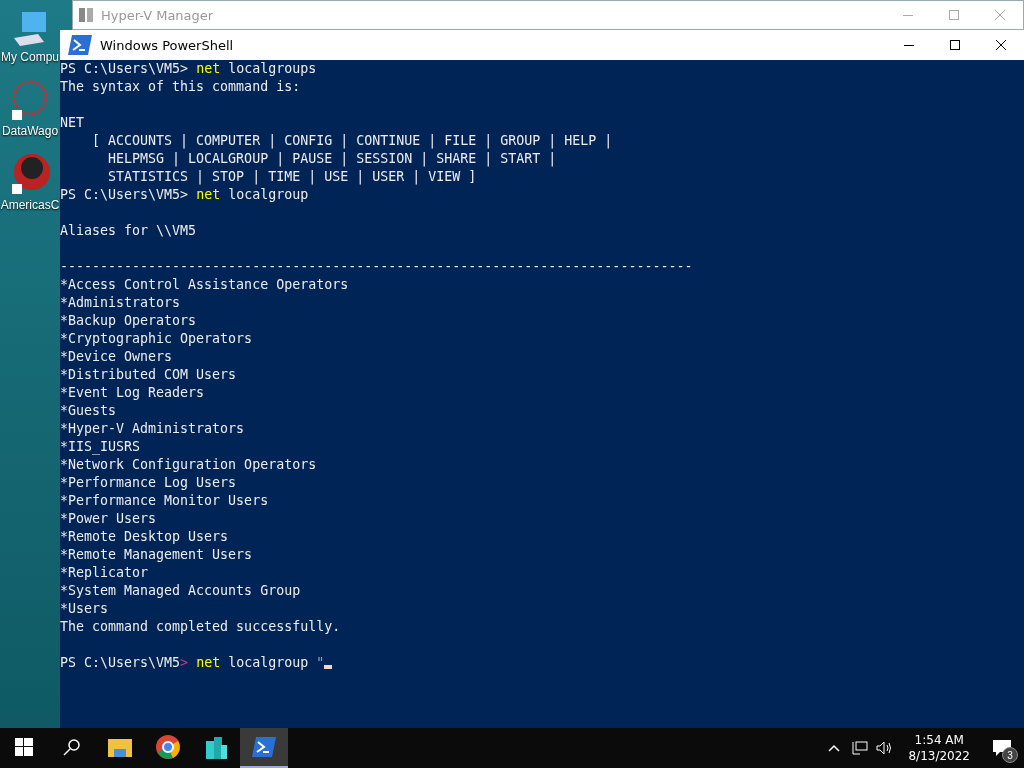  Describe the element at coordinates (84, 608) in the screenshot. I see `console-output: *Users` at that location.